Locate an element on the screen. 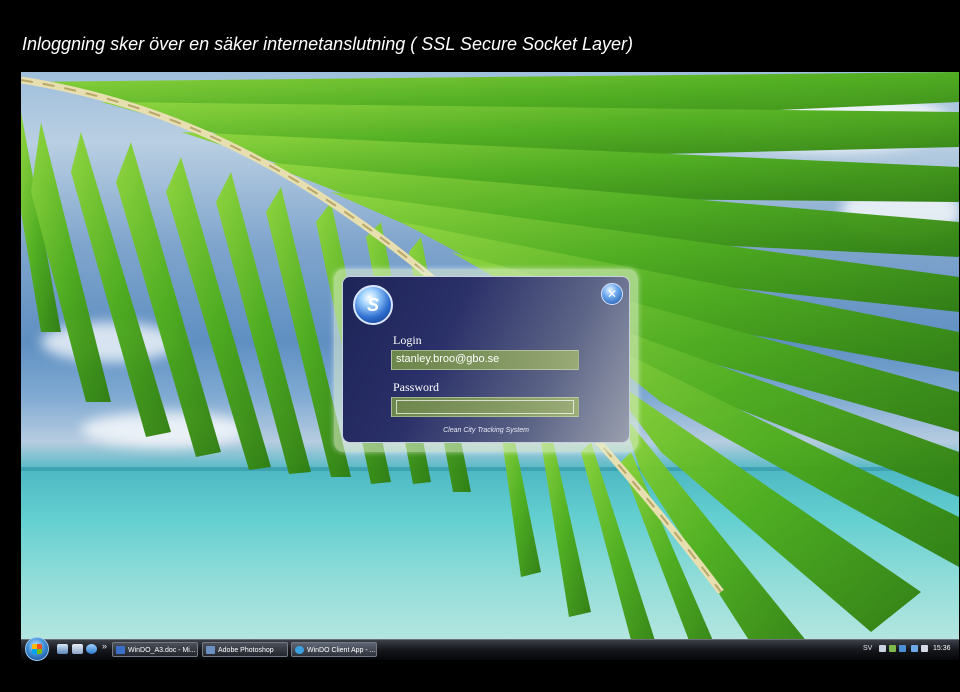 This screenshot has width=960, height=692. ie-icon is located at coordinates (299, 650).